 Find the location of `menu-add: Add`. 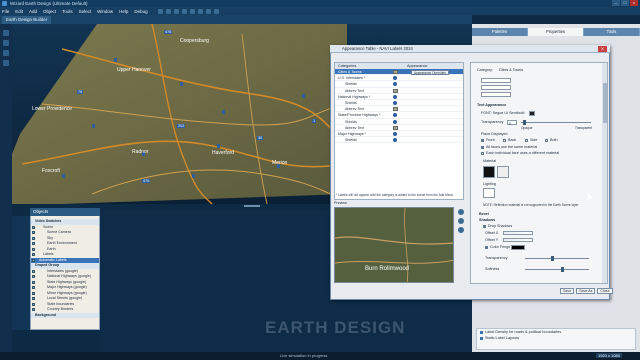

menu-add: Add is located at coordinates (33, 11).